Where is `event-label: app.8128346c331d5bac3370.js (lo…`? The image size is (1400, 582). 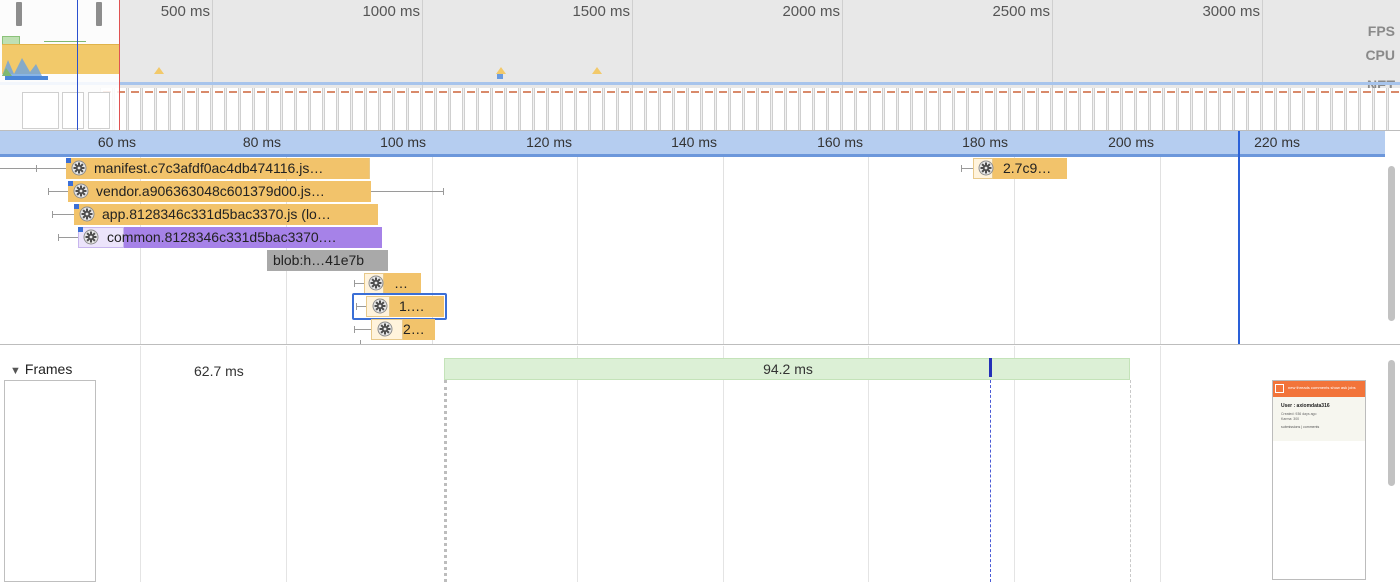 event-label: app.8128346c331d5bac3370.js (lo… is located at coordinates (216, 214).